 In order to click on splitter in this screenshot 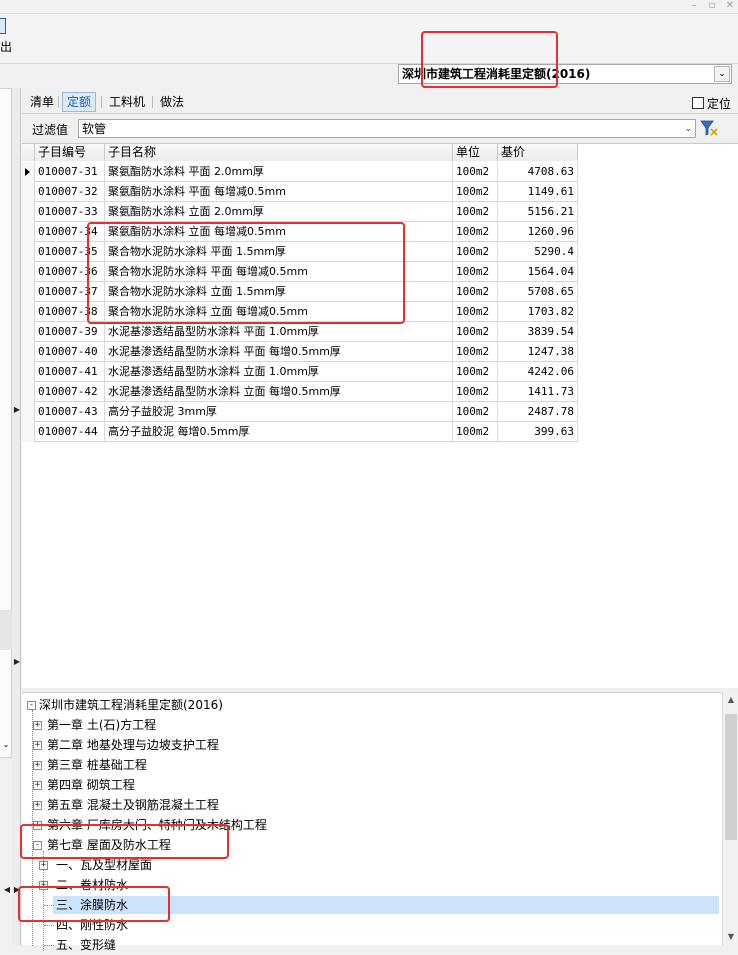, I will do `click(16, 516)`.